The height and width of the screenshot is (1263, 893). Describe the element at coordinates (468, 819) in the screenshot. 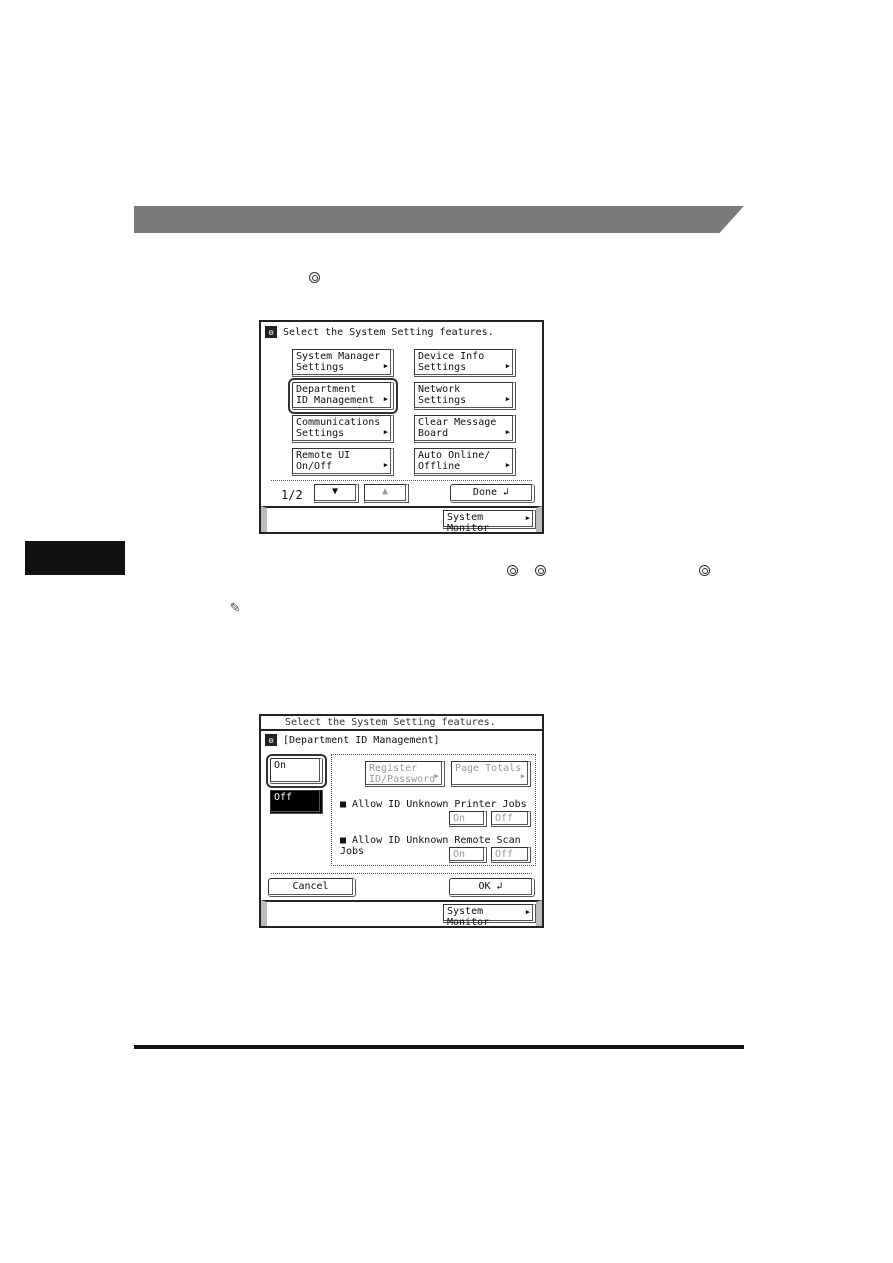

I see `printer-jobs-on-button: On` at that location.